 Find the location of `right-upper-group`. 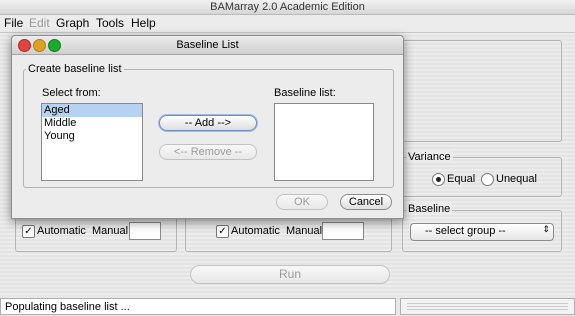

right-upper-group is located at coordinates (482, 91).